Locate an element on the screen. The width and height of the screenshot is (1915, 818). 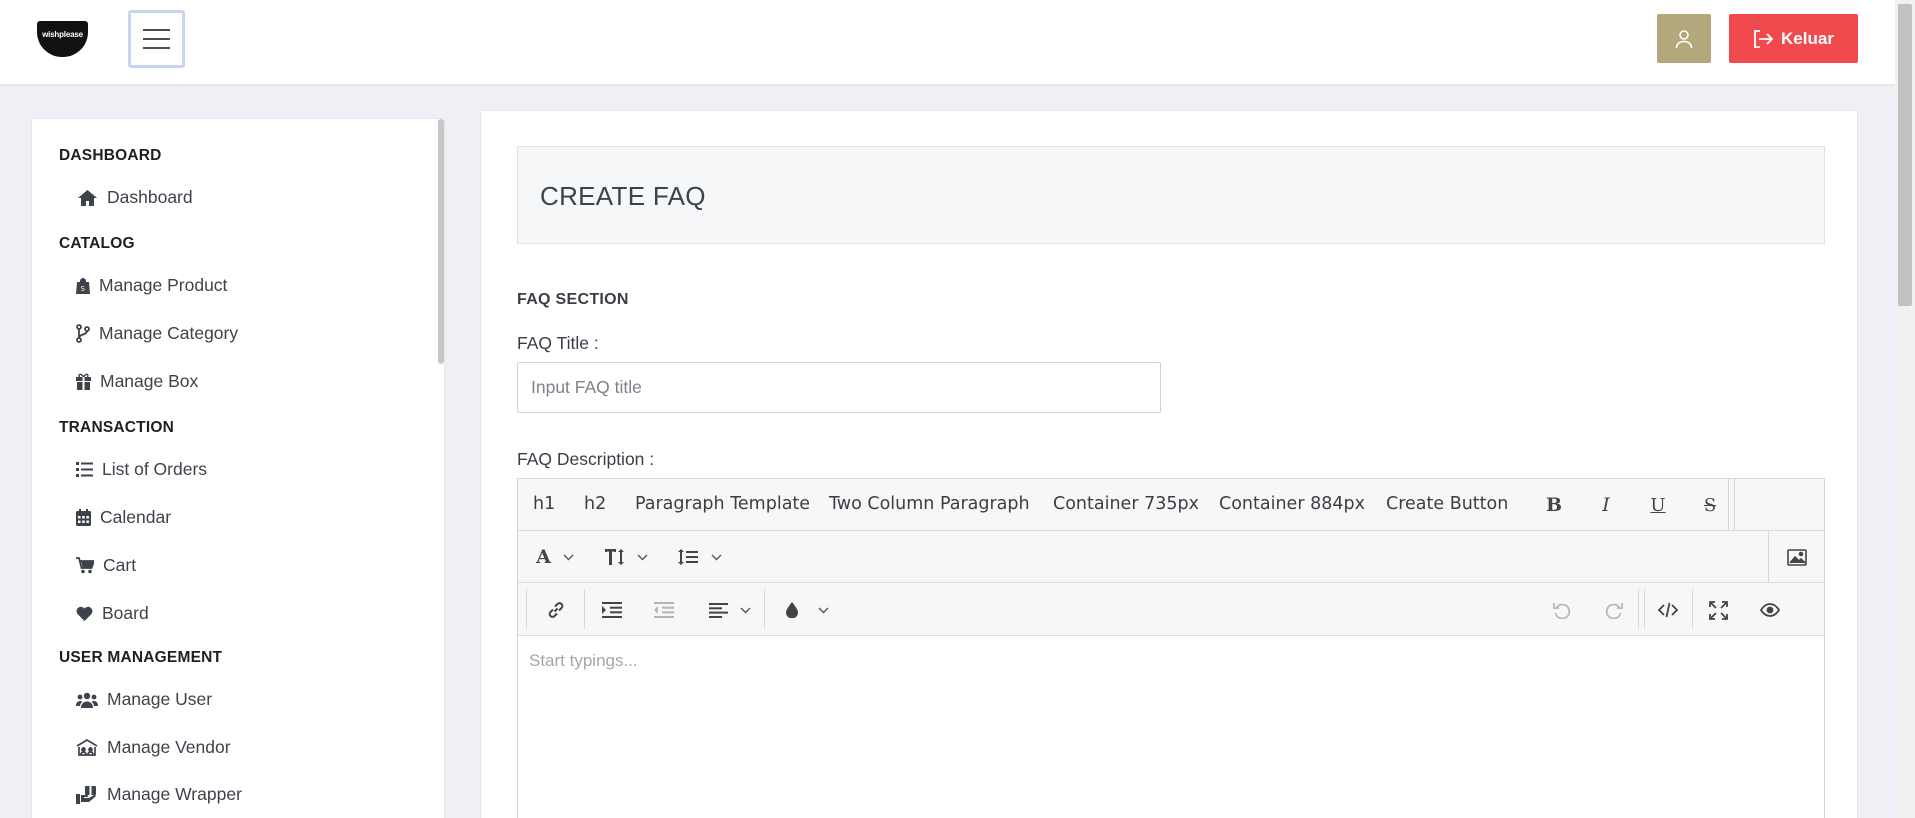
editor-toolbar-row-2: A is located at coordinates (1171, 557).